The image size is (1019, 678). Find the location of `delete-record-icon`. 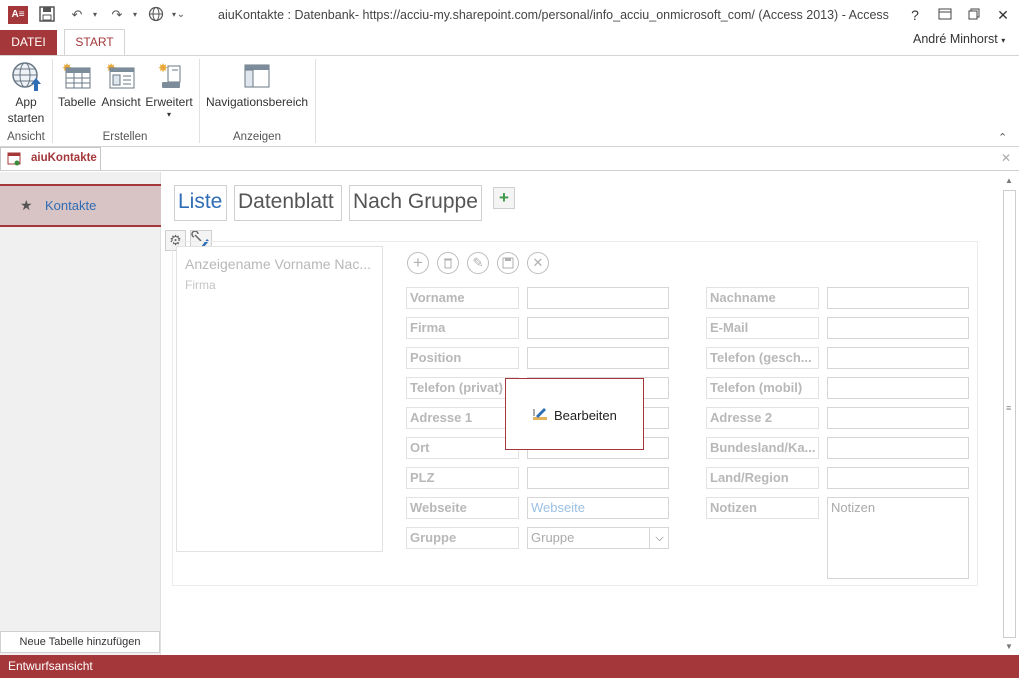

delete-record-icon is located at coordinates (448, 263).